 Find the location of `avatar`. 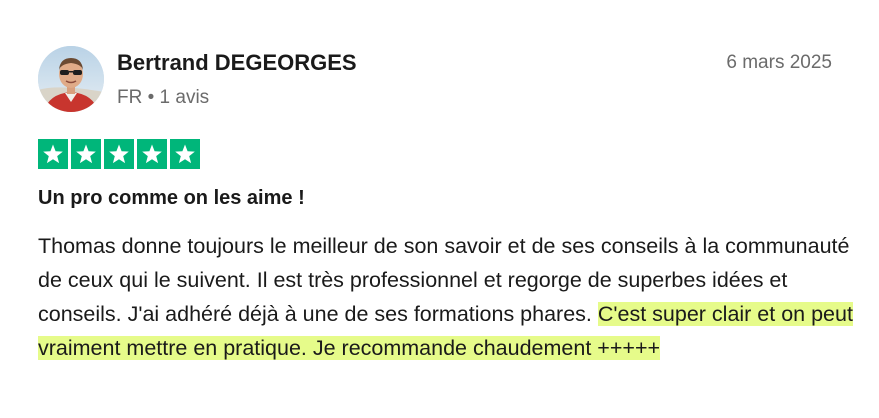

avatar is located at coordinates (71, 79).